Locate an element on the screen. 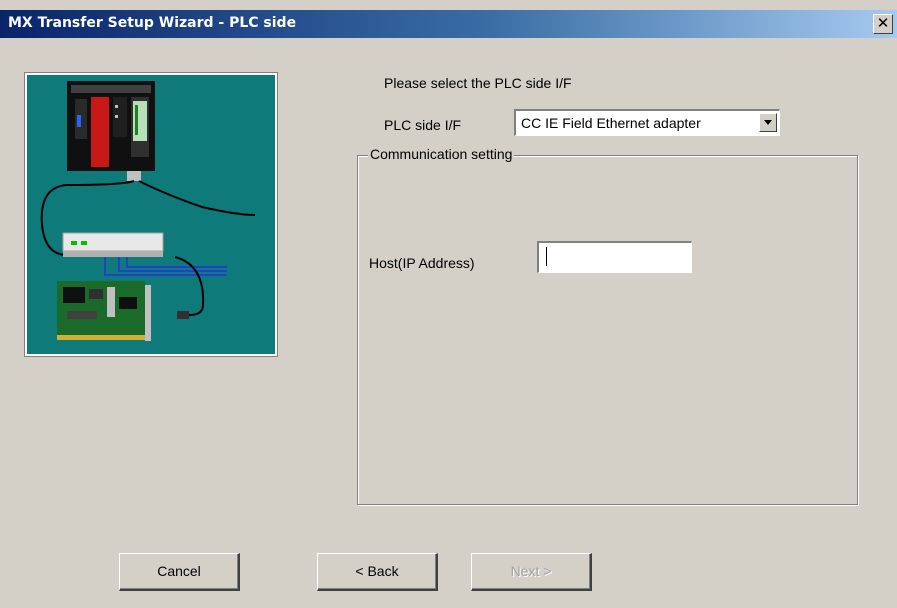 The width and height of the screenshot is (897, 608). close-button: ✕ is located at coordinates (883, 24).